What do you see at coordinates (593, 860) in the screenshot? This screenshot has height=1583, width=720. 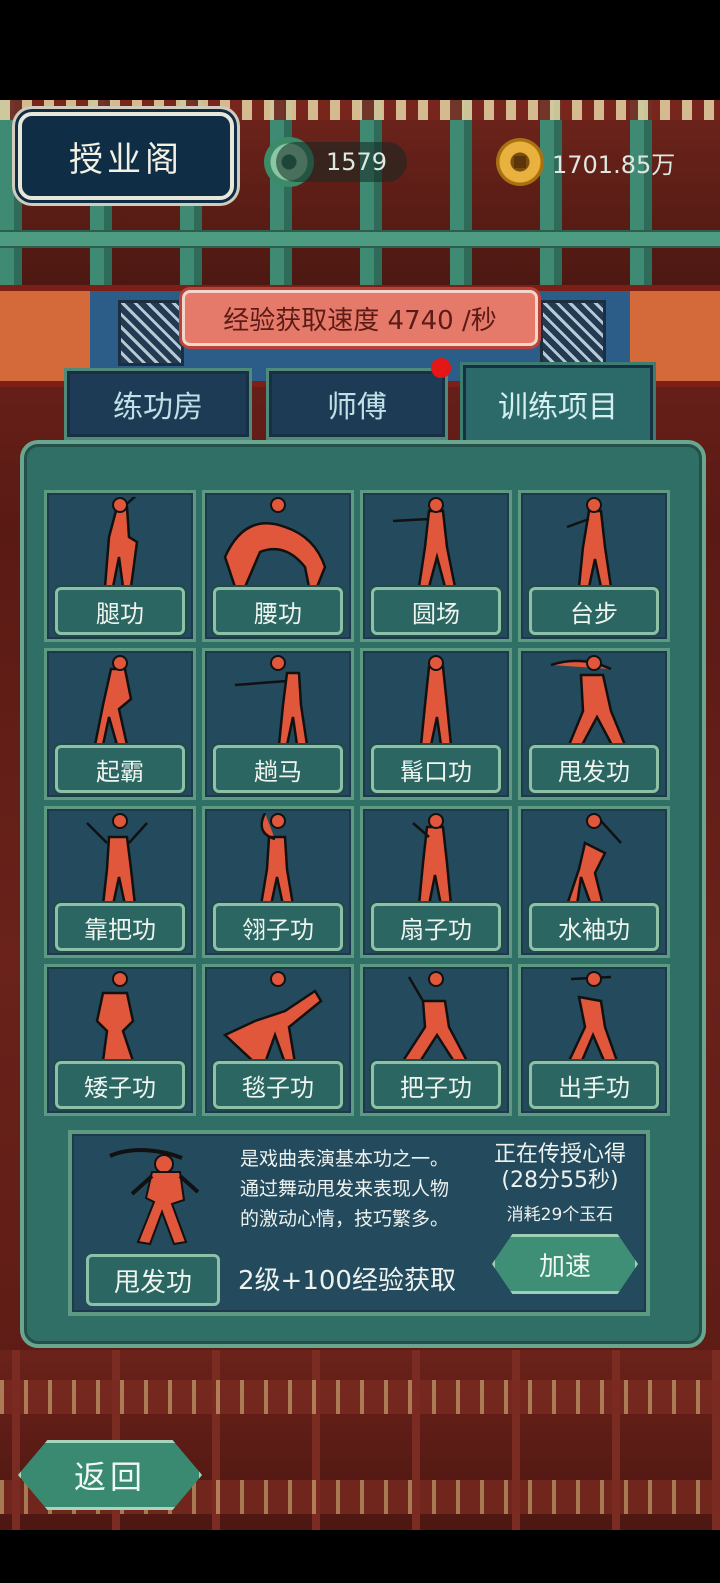 I see `water-sleeve-figure-icon` at bounding box center [593, 860].